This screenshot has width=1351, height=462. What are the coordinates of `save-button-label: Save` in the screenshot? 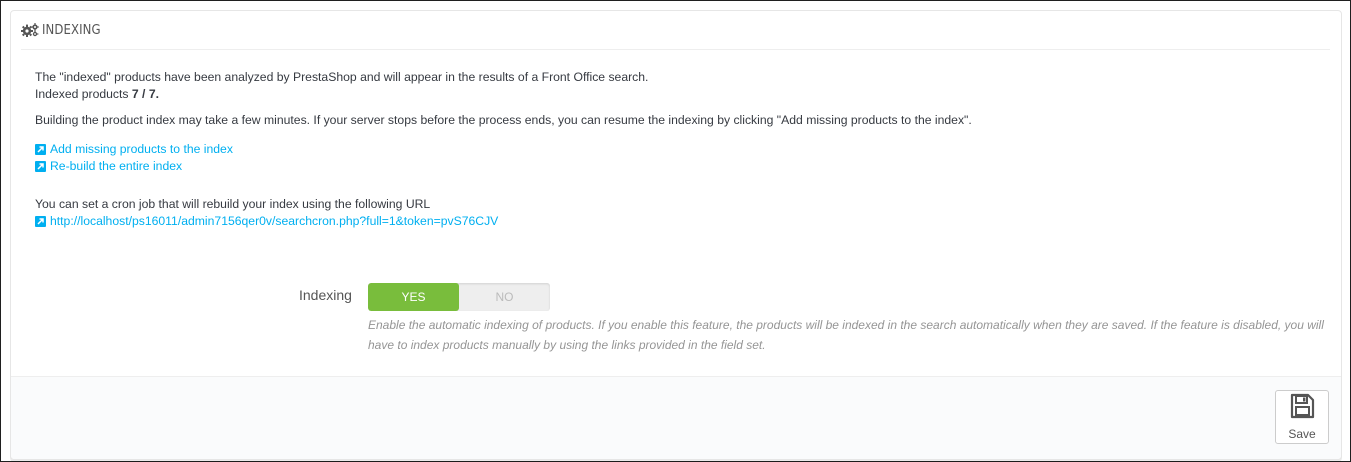 It's located at (1302, 434).